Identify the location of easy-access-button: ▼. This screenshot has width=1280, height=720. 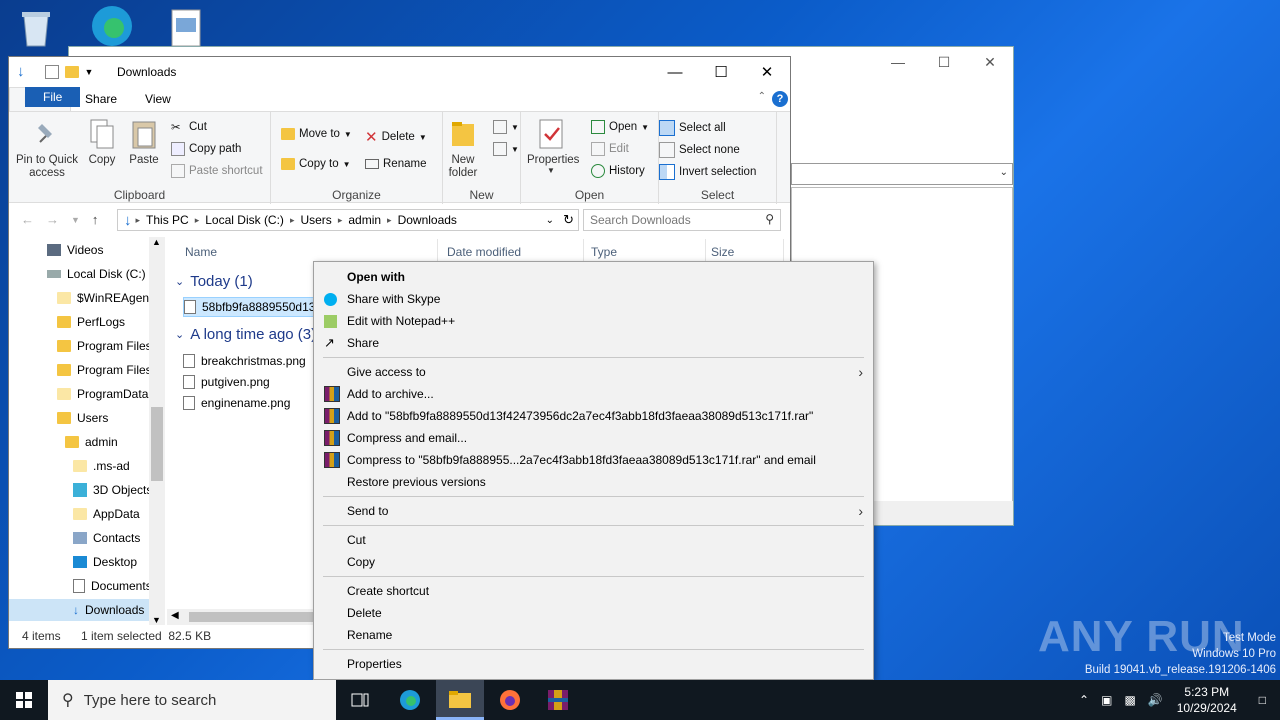
(506, 149).